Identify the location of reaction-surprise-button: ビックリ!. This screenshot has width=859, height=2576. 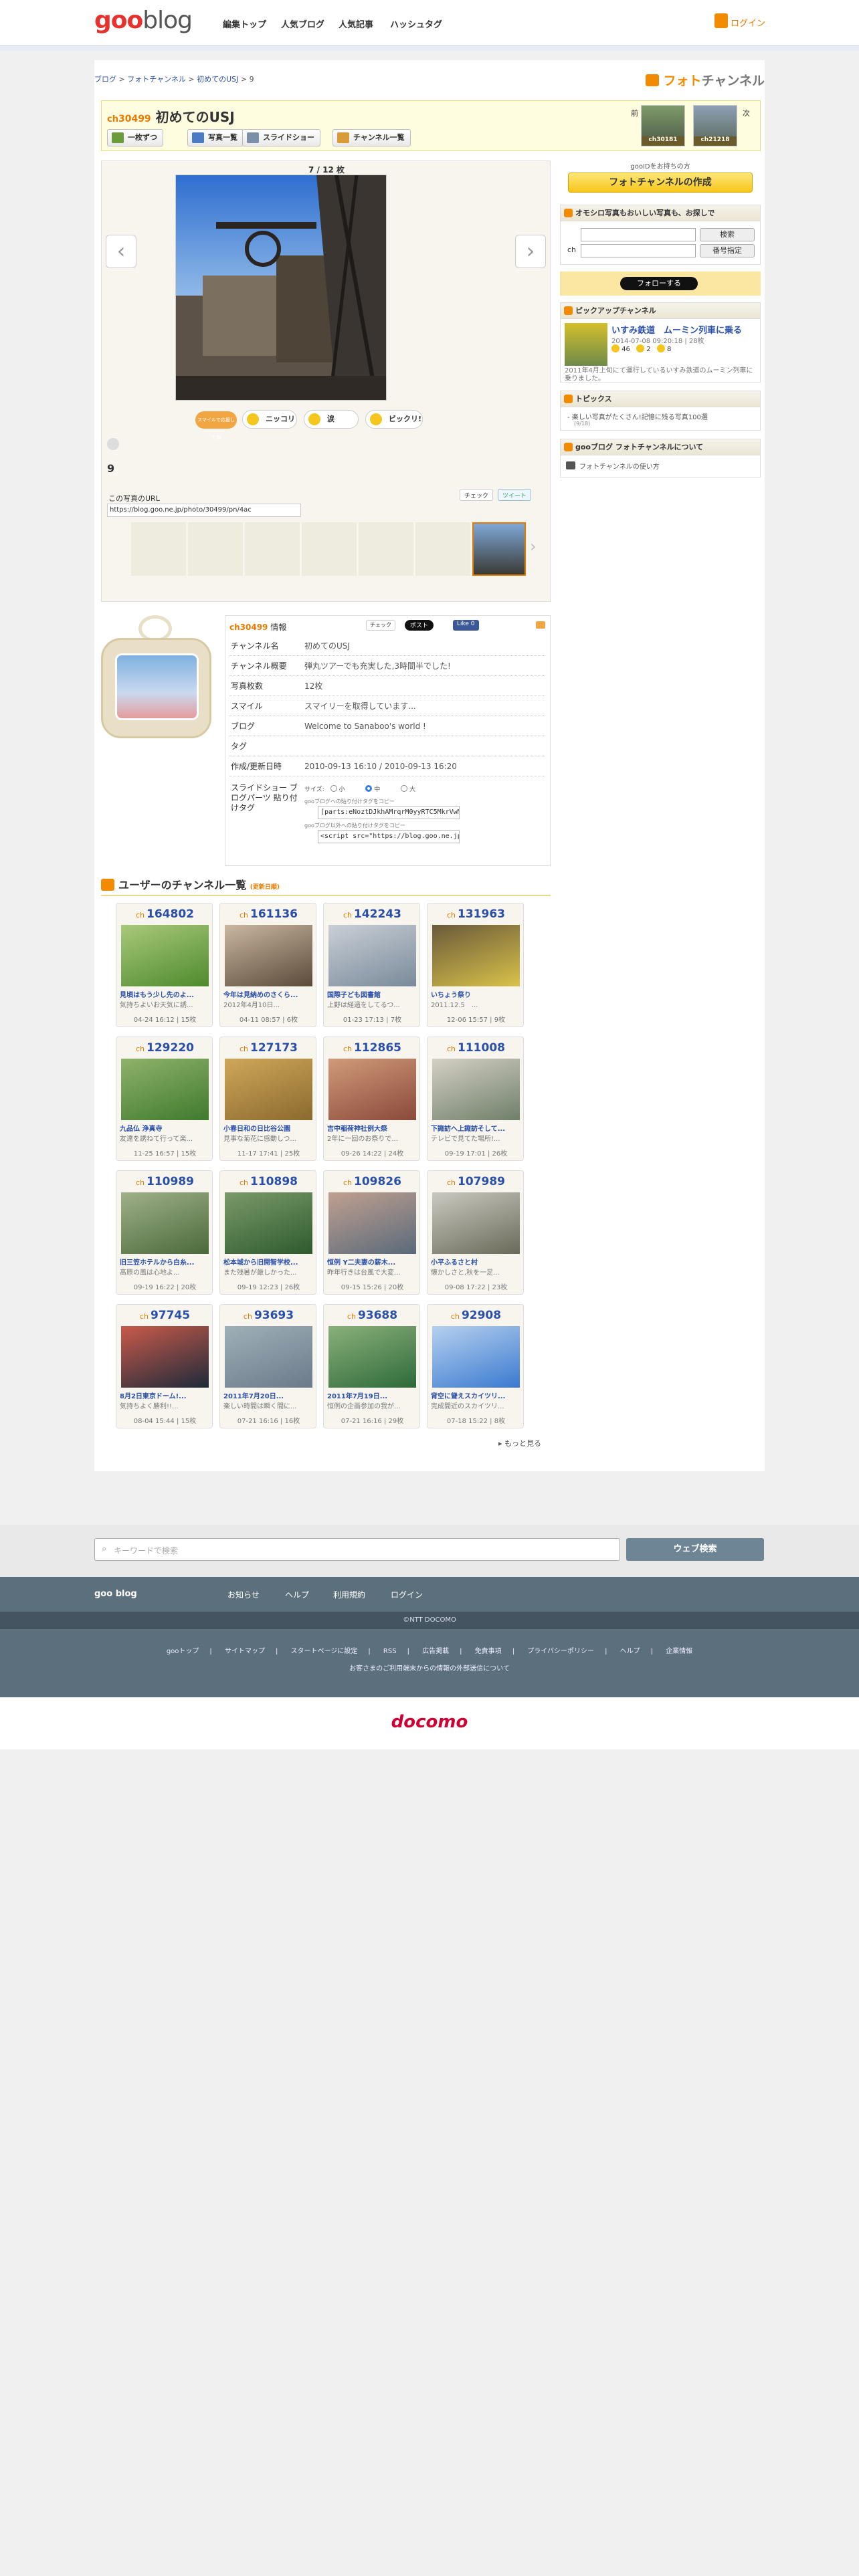
(394, 419).